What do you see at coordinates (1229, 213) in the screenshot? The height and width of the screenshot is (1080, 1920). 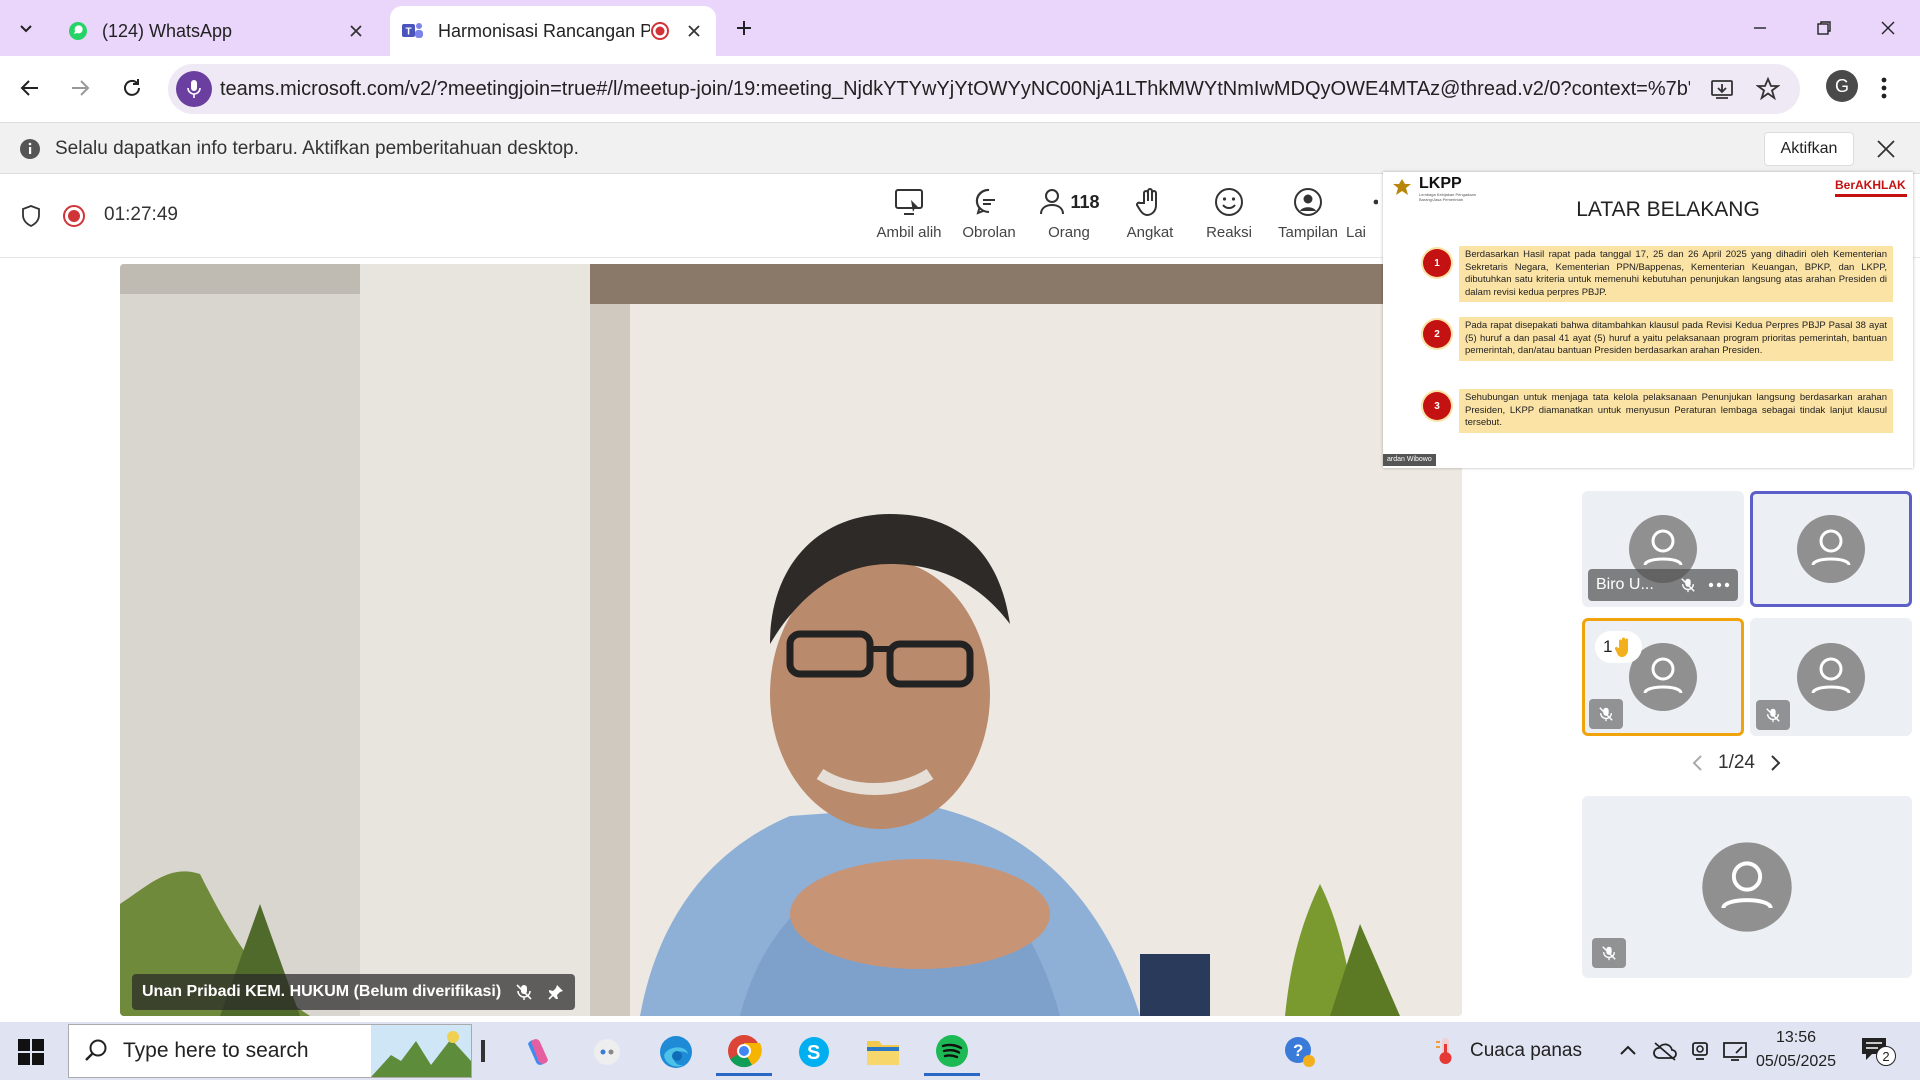 I see `reaction-button: Reaksi` at bounding box center [1229, 213].